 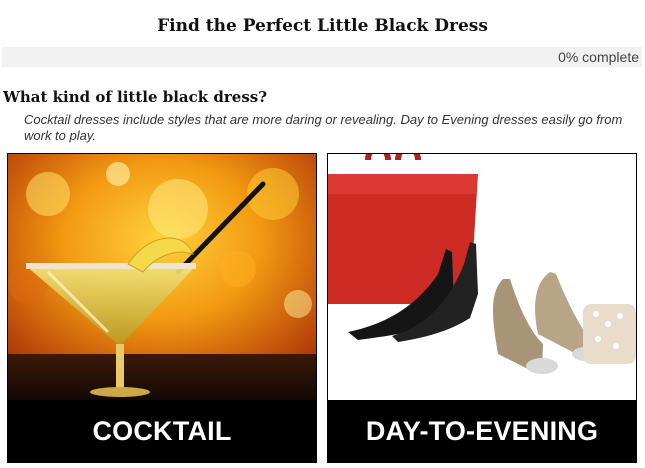 What do you see at coordinates (322, 57) in the screenshot?
I see `progress-bar: 0% complete` at bounding box center [322, 57].